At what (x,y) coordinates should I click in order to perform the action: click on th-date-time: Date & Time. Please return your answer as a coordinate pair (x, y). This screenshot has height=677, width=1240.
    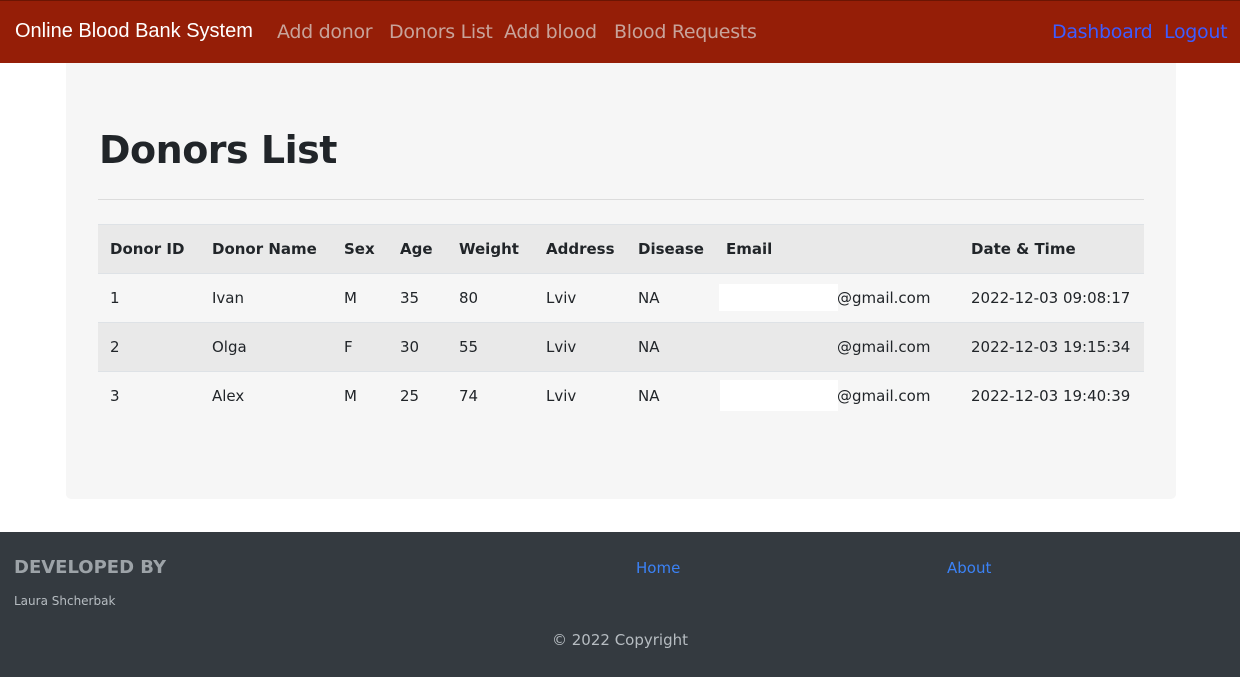
    Looking at the image, I should click on (1023, 249).